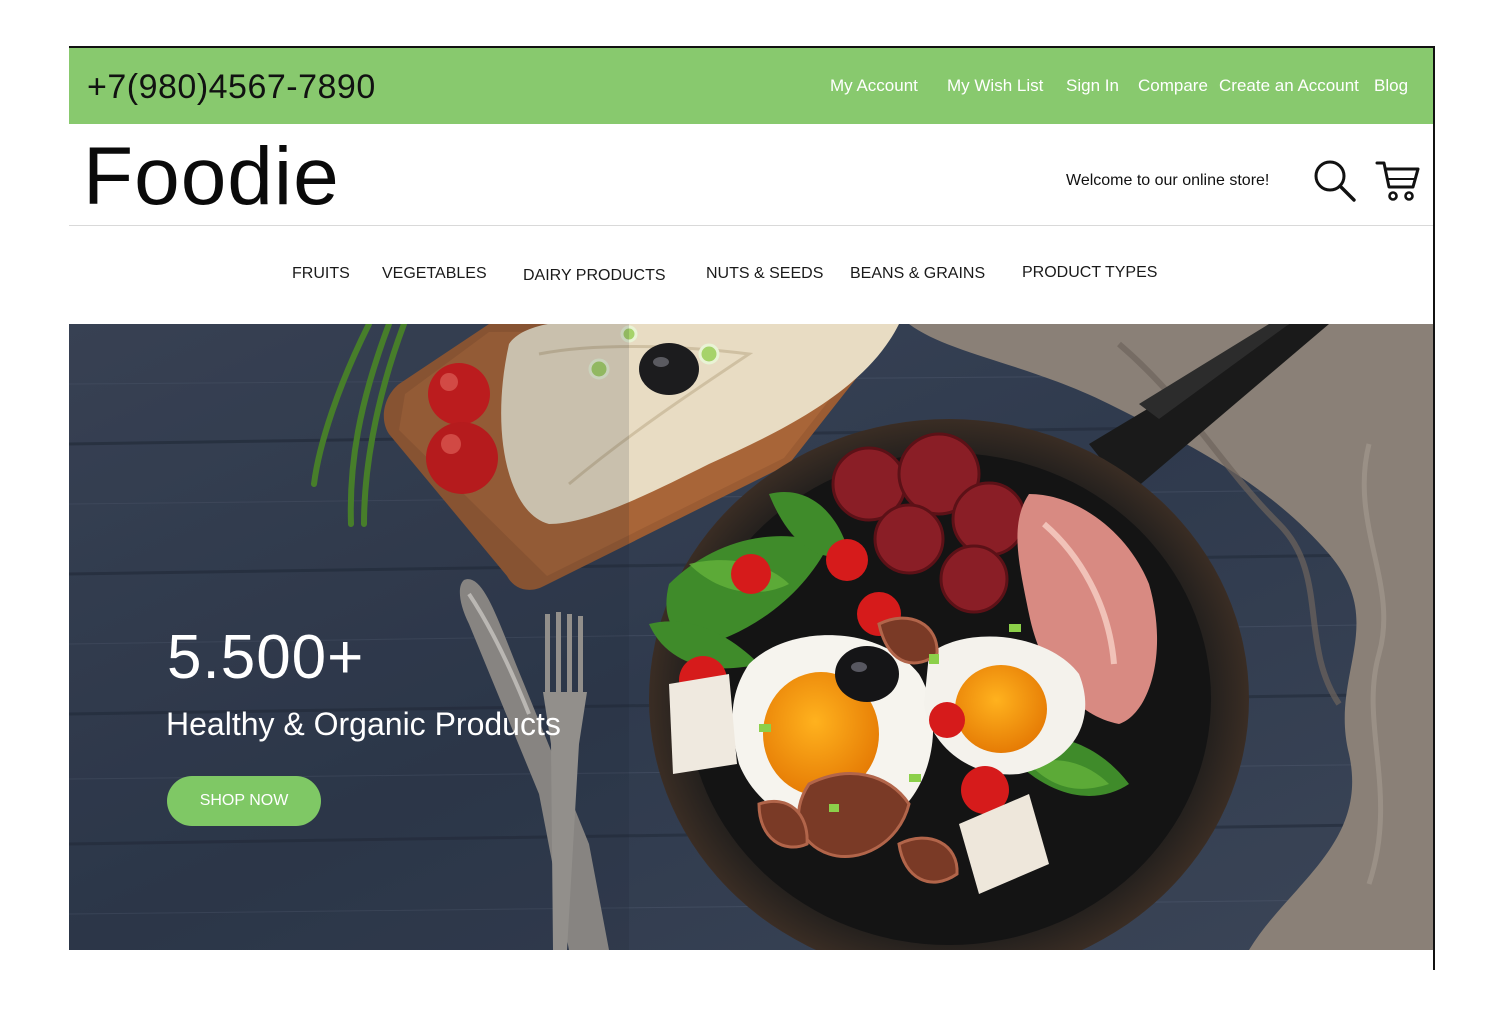  I want to click on link-my-account: My Account, so click(874, 86).